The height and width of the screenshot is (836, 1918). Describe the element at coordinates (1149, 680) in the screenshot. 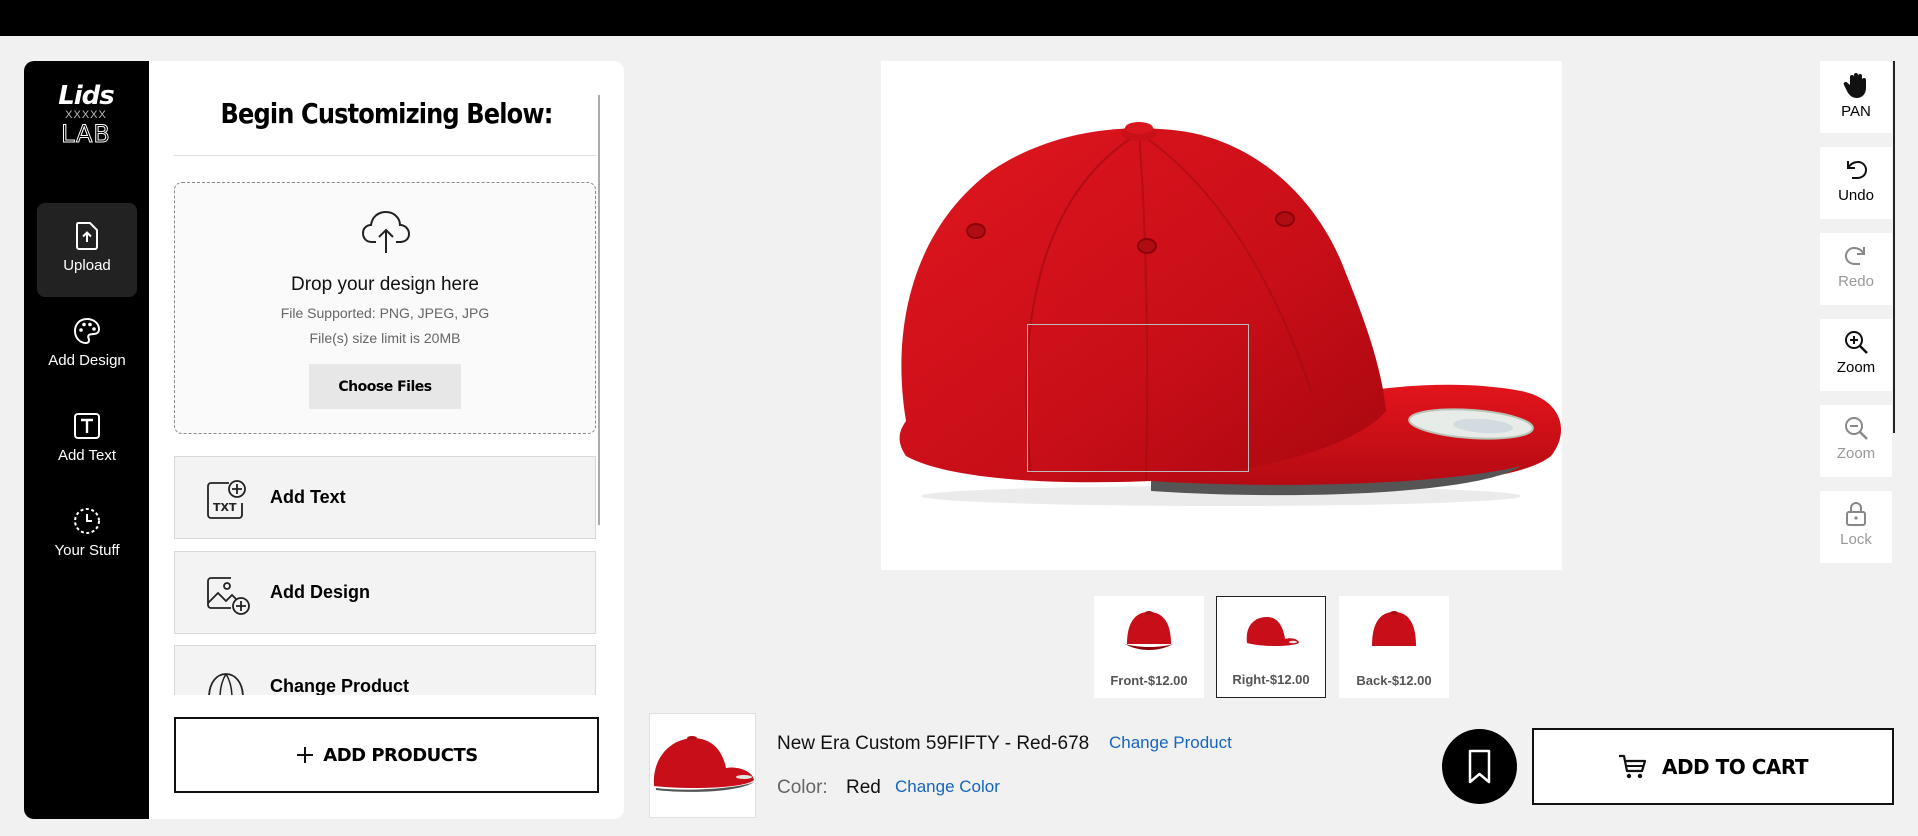

I see `view-label-front: Front-$12.00` at that location.